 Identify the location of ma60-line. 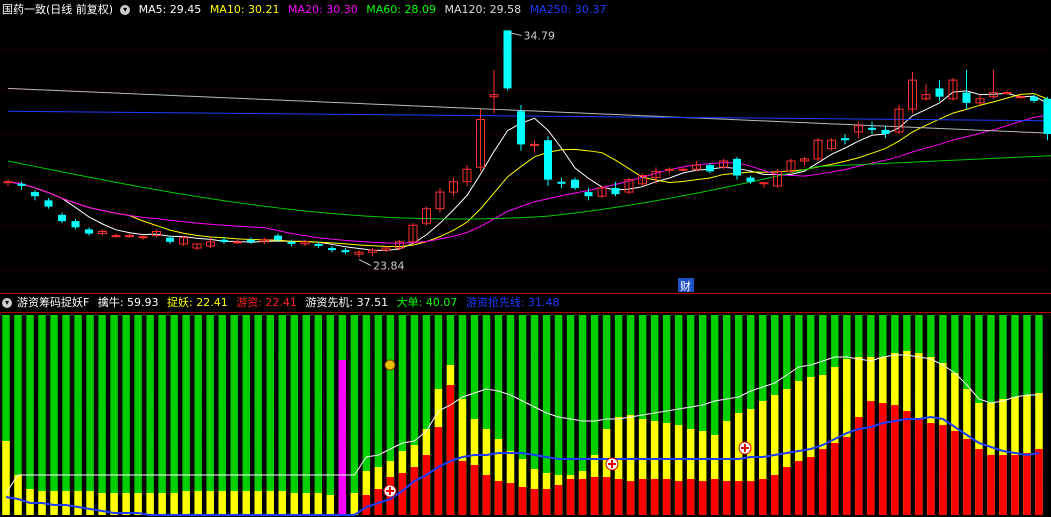
(529, 187).